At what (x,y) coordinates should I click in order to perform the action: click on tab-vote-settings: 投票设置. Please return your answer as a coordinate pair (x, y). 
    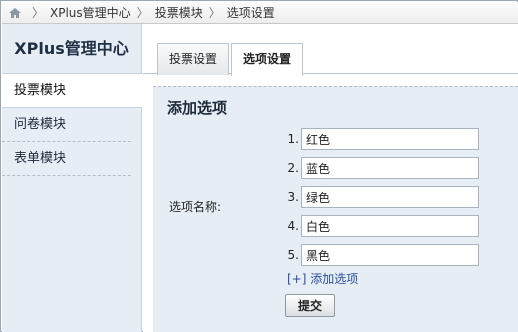
    Looking at the image, I should click on (193, 59).